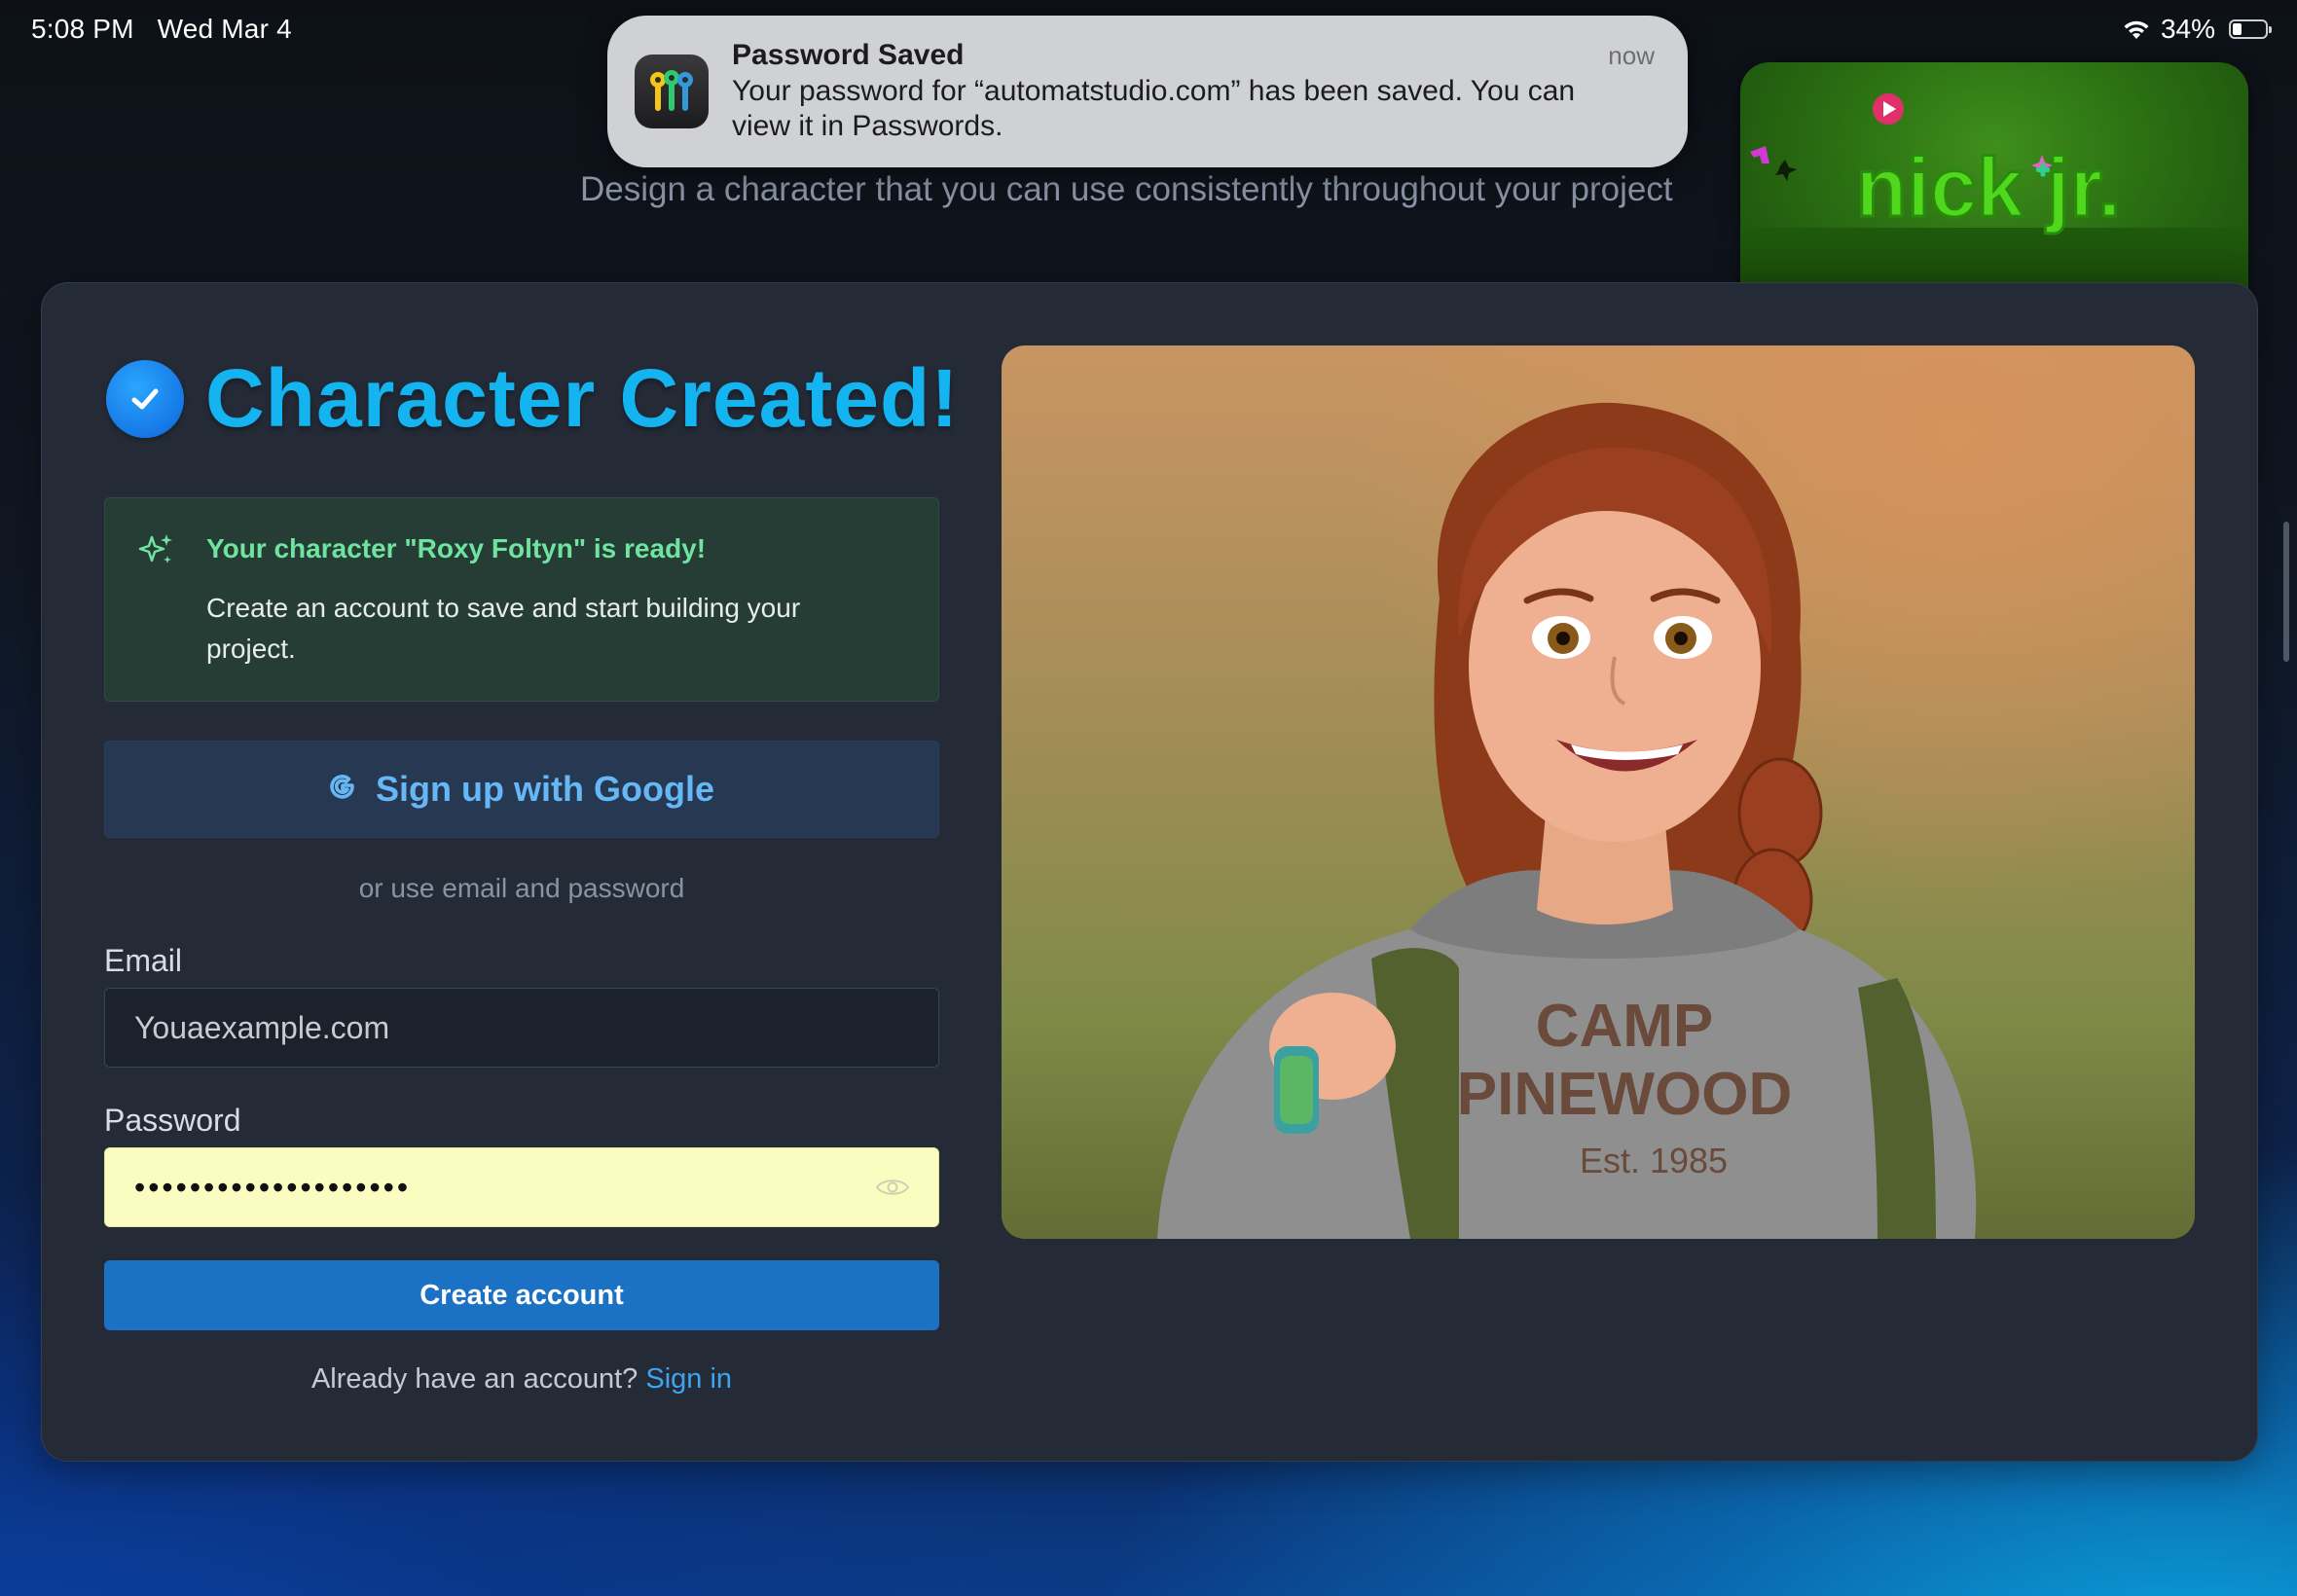  What do you see at coordinates (848, 55) in the screenshot?
I see `notification-title: Password Saved` at bounding box center [848, 55].